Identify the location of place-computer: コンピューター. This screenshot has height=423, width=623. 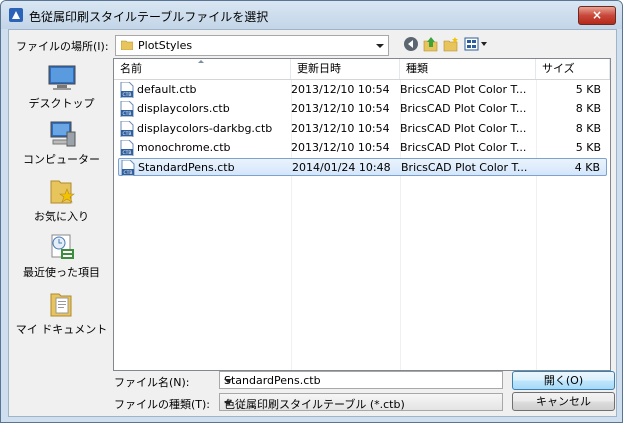
(61, 143).